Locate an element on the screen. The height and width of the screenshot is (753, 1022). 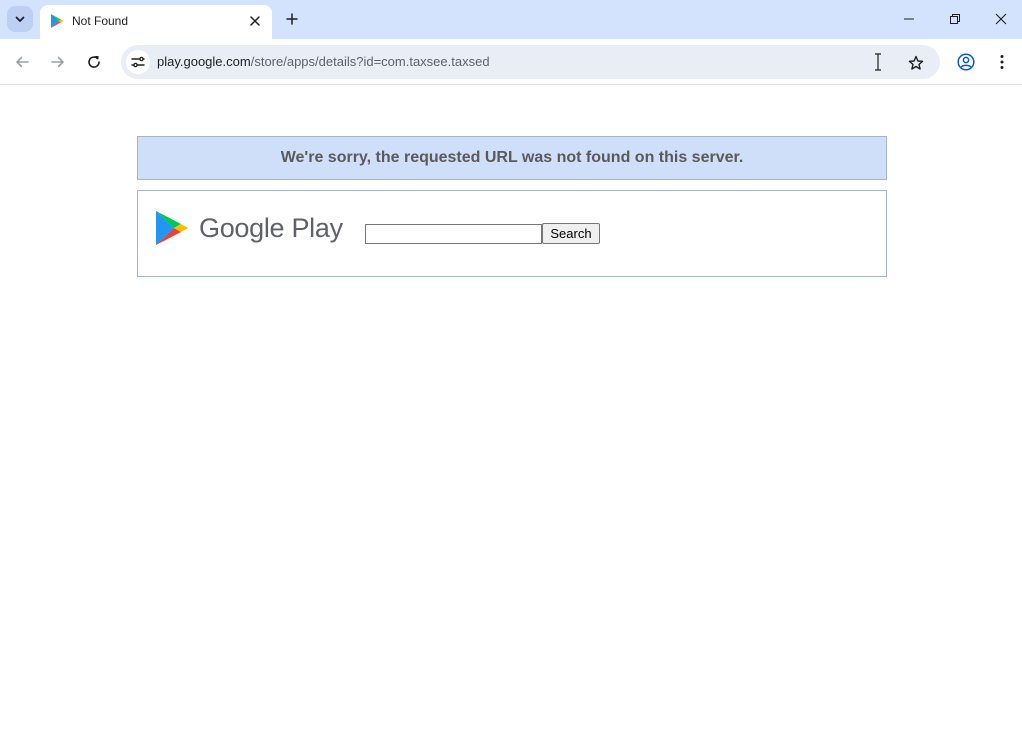
back-arrow-icon is located at coordinates (22, 62).